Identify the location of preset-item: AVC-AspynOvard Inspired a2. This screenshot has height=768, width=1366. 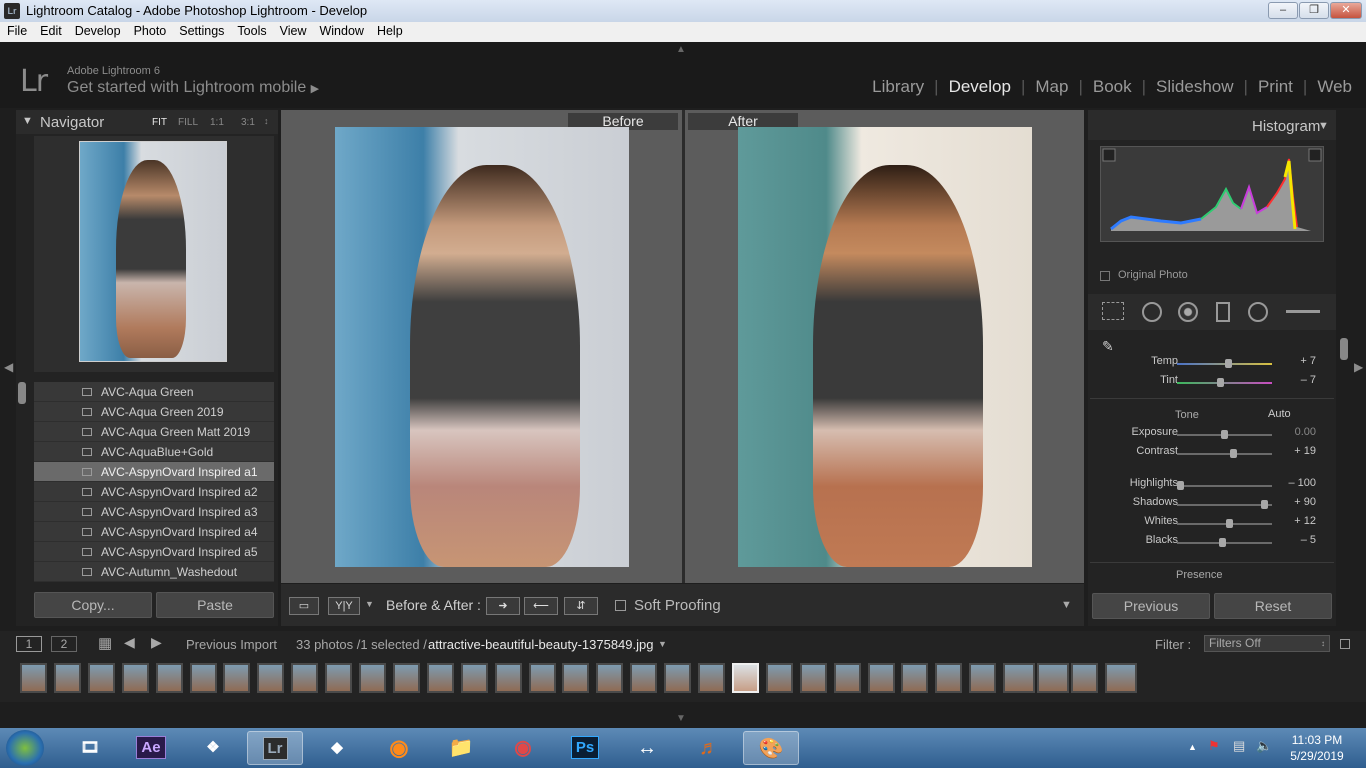
(154, 492).